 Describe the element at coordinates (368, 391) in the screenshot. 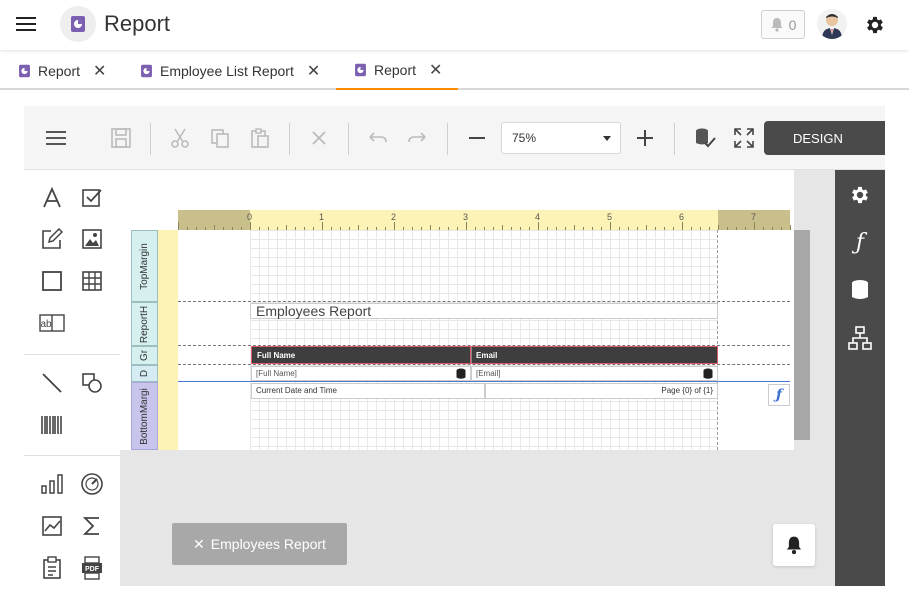

I see `footer-date-time: Current Date and Time` at that location.